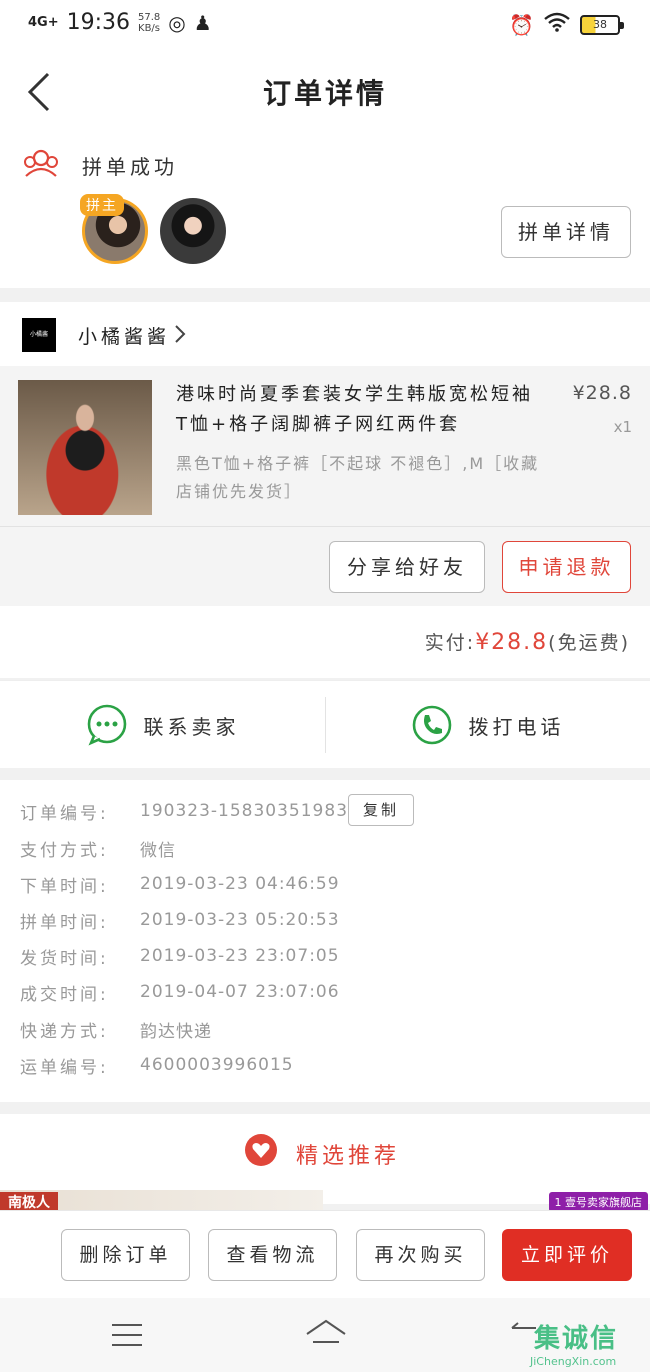  What do you see at coordinates (598, 1202) in the screenshot?
I see `recommend-store-tag: 1 壹号卖家旗舰店` at bounding box center [598, 1202].